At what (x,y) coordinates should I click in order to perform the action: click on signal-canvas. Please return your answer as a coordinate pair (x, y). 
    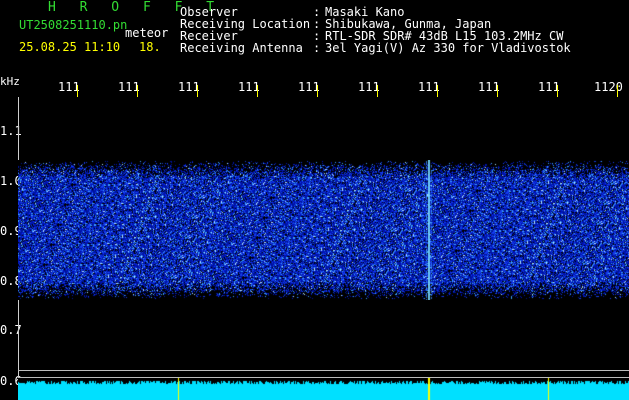
    Looking at the image, I should click on (323, 389).